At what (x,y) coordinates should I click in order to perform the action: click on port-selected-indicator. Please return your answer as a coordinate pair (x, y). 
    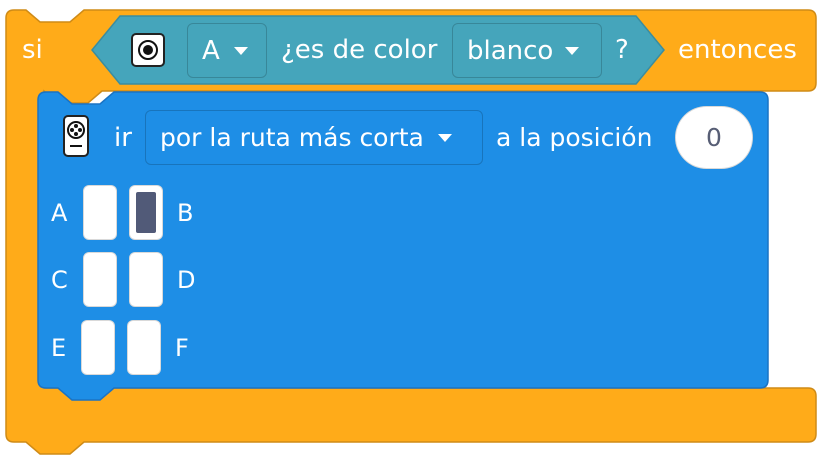
    Looking at the image, I should click on (146, 212).